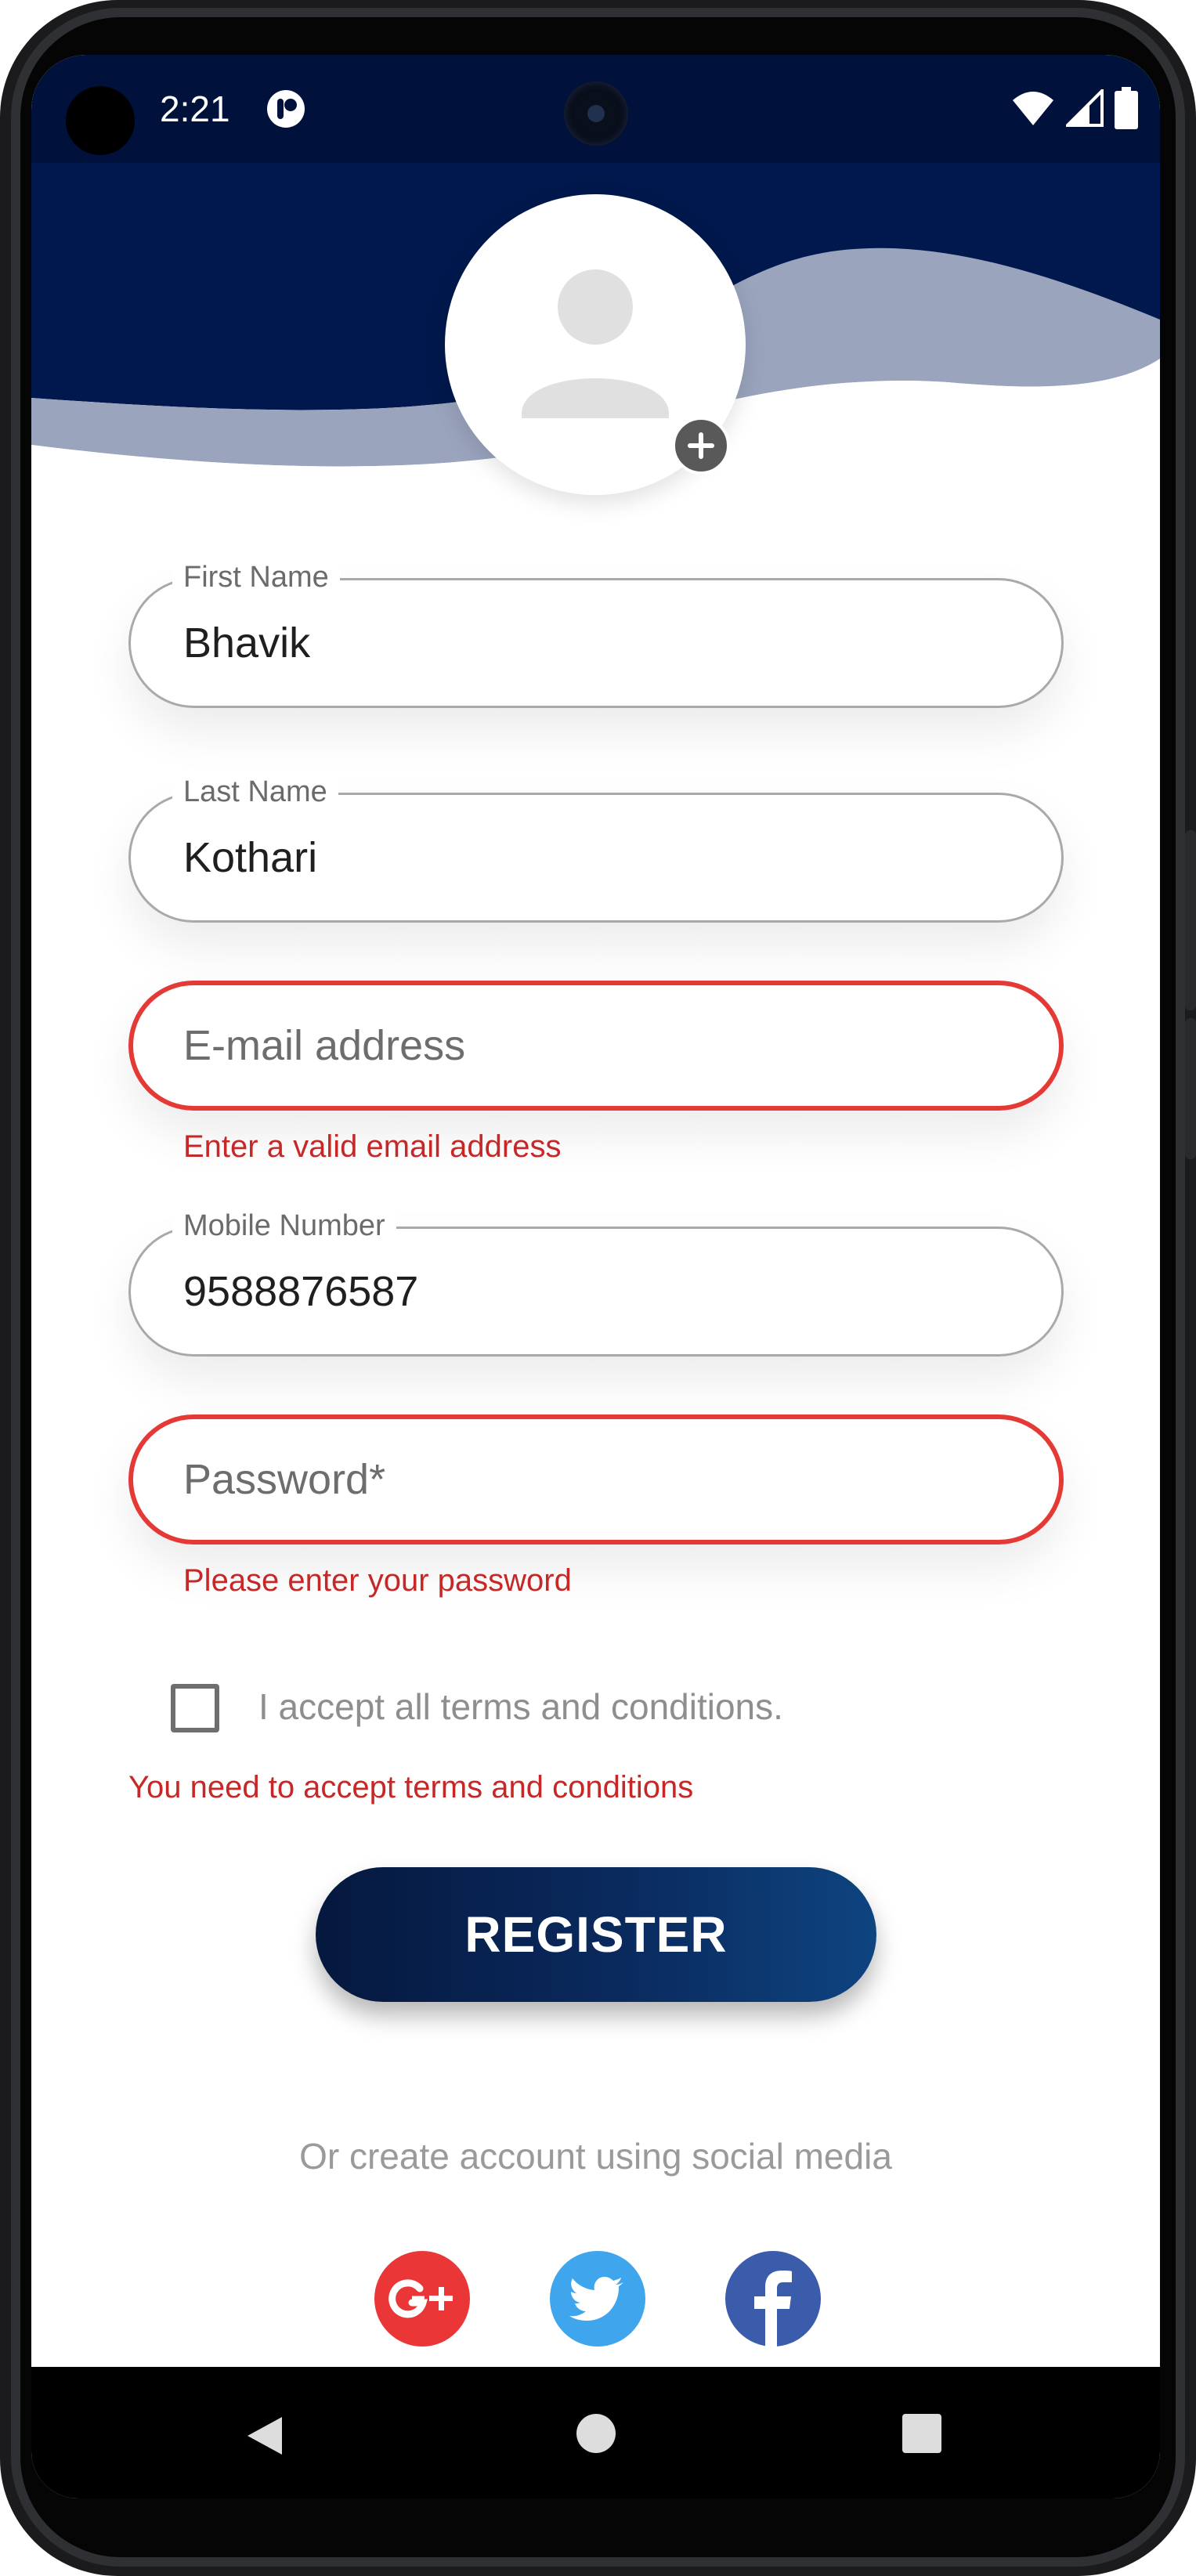 Image resolution: width=1196 pixels, height=2576 pixels. Describe the element at coordinates (595, 2156) in the screenshot. I see `social-media-caption: Or create account using social media` at that location.